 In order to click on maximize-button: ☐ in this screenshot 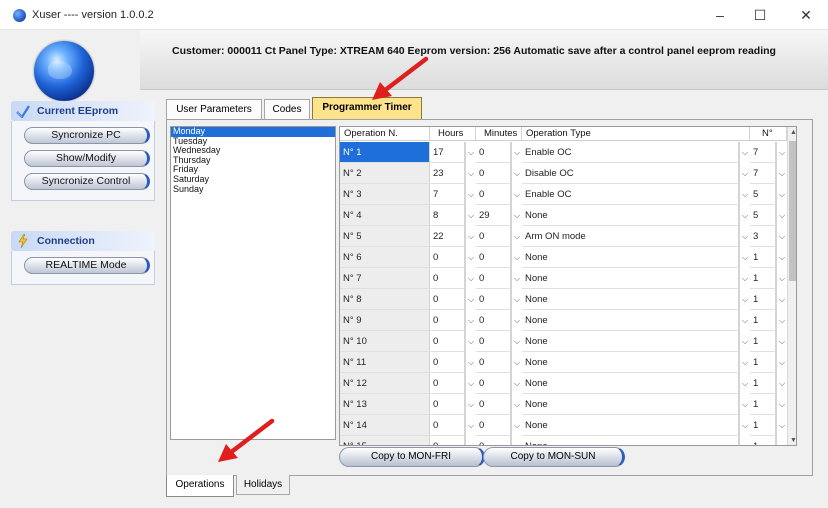, I will do `click(760, 15)`.